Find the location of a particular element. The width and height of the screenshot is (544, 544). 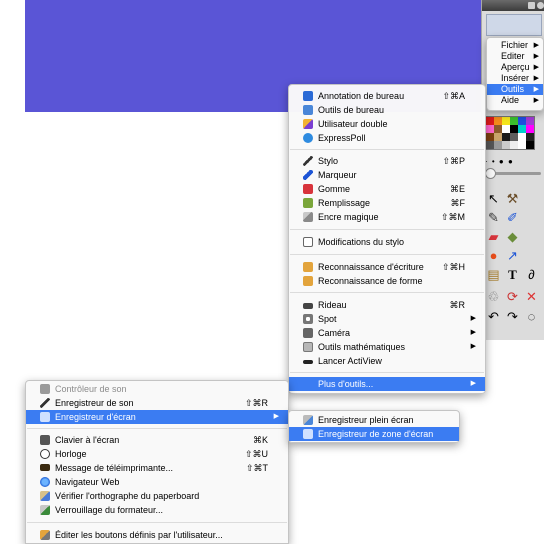

menu-item-plus-d-outils: Plus d'outils... ▶ is located at coordinates (387, 384).